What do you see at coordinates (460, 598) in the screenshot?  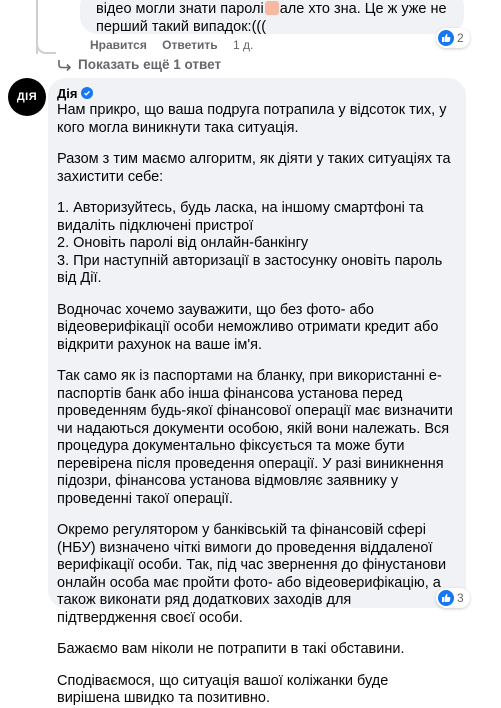 I see `reaction-count: 3` at bounding box center [460, 598].